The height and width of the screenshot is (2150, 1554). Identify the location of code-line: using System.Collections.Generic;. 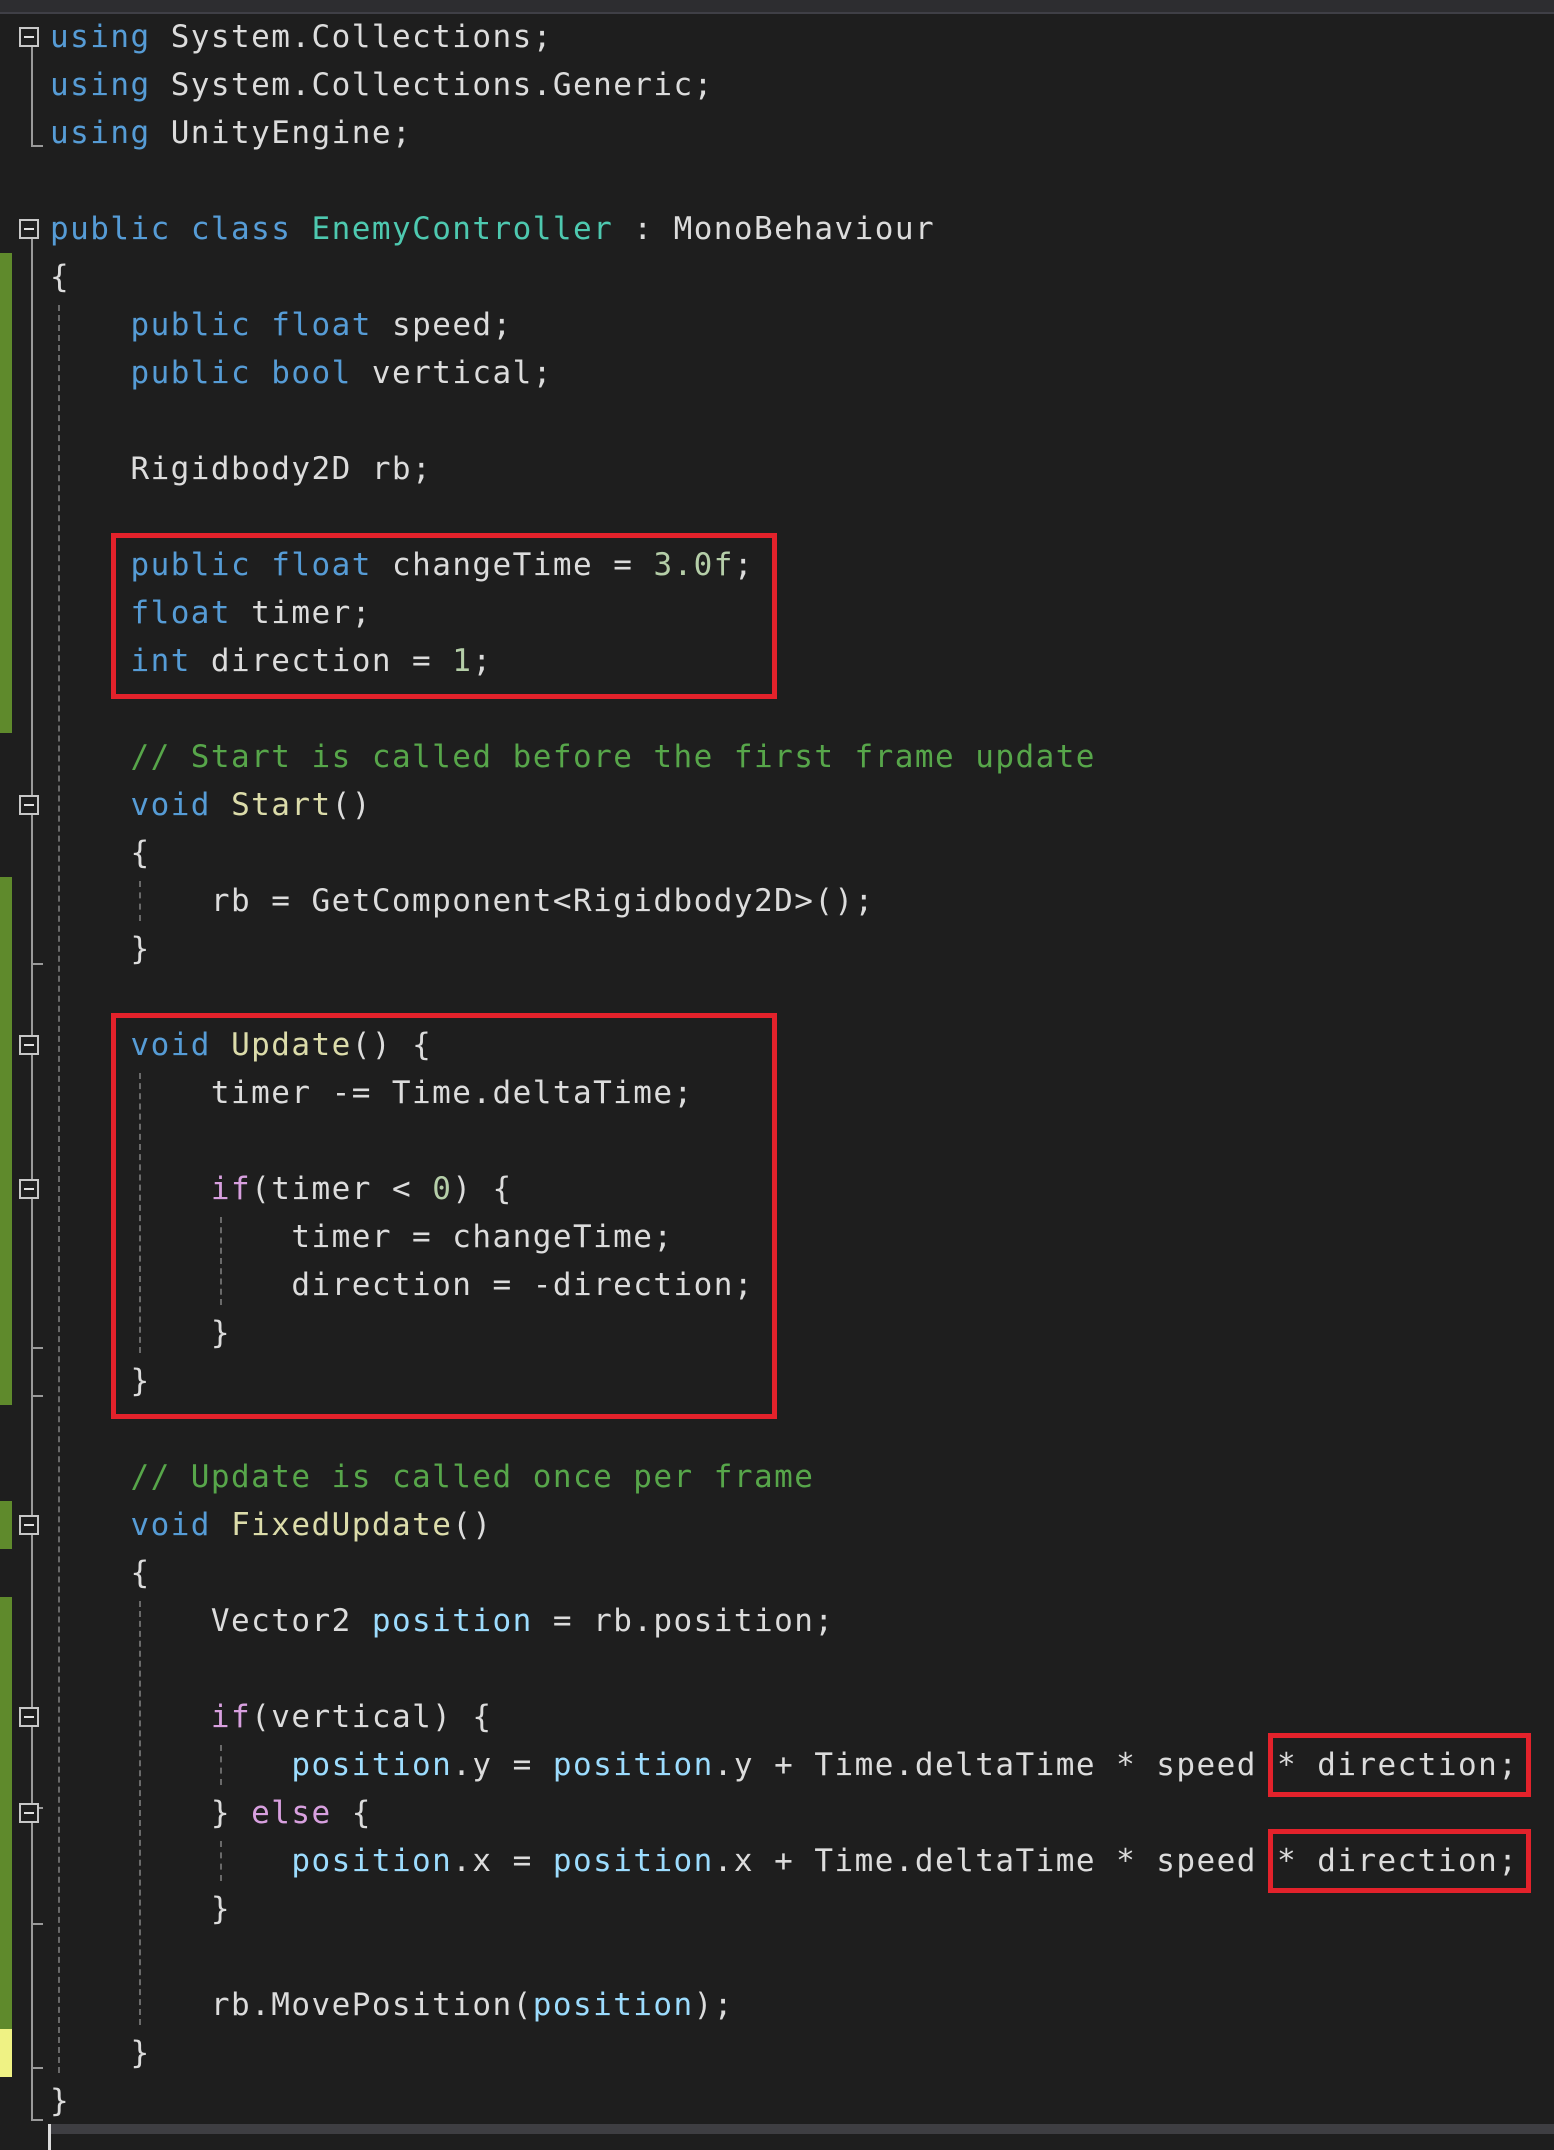
(382, 85).